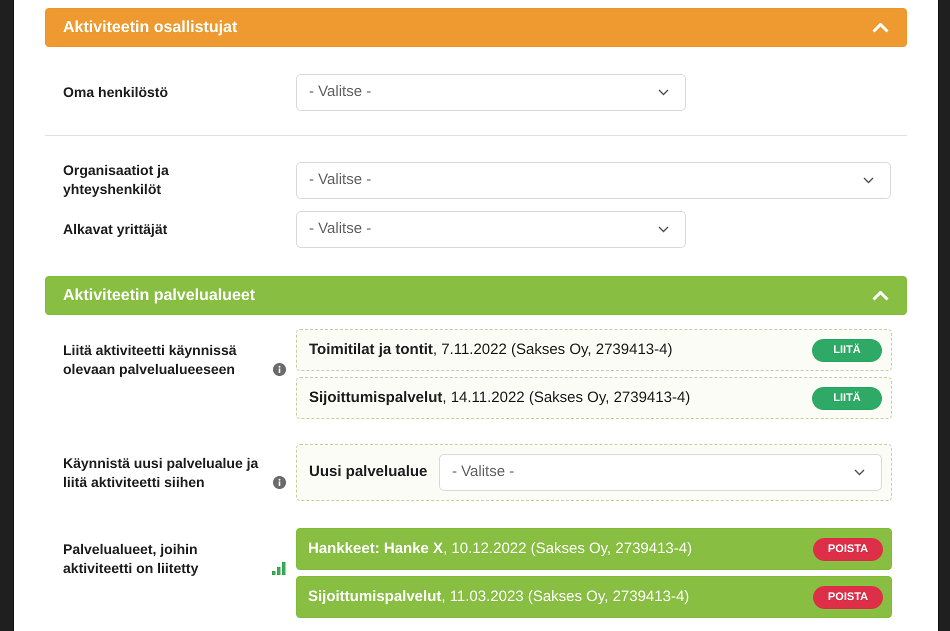  Describe the element at coordinates (131, 559) in the screenshot. I see `field-label: Palvelualueet, joihin aktiviteetti on liitetty` at that location.